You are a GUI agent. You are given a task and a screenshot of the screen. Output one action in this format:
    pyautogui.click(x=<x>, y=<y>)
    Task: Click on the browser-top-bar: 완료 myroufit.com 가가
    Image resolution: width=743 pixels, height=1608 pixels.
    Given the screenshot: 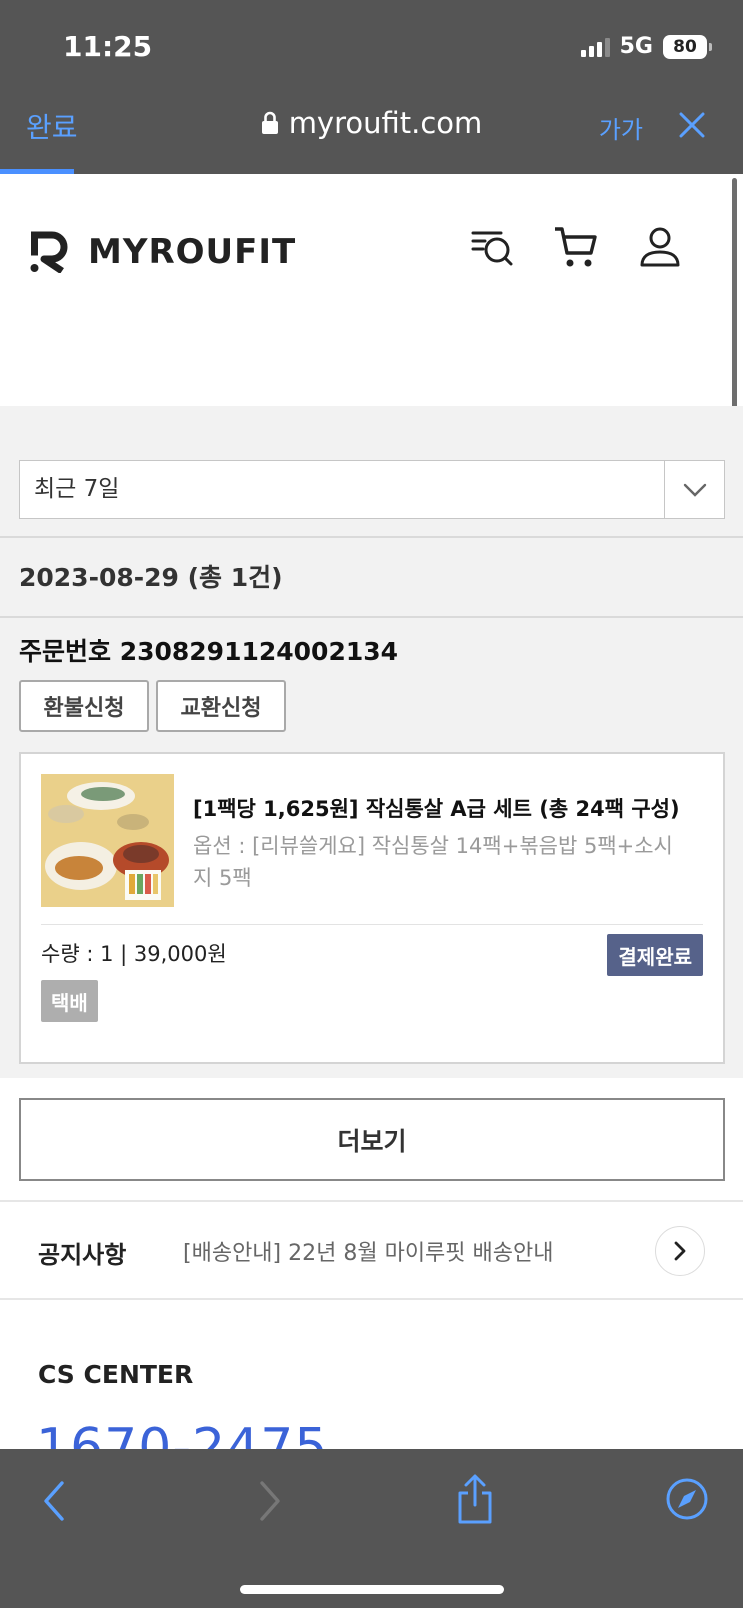 What is the action you would take?
    pyautogui.click(x=371, y=134)
    